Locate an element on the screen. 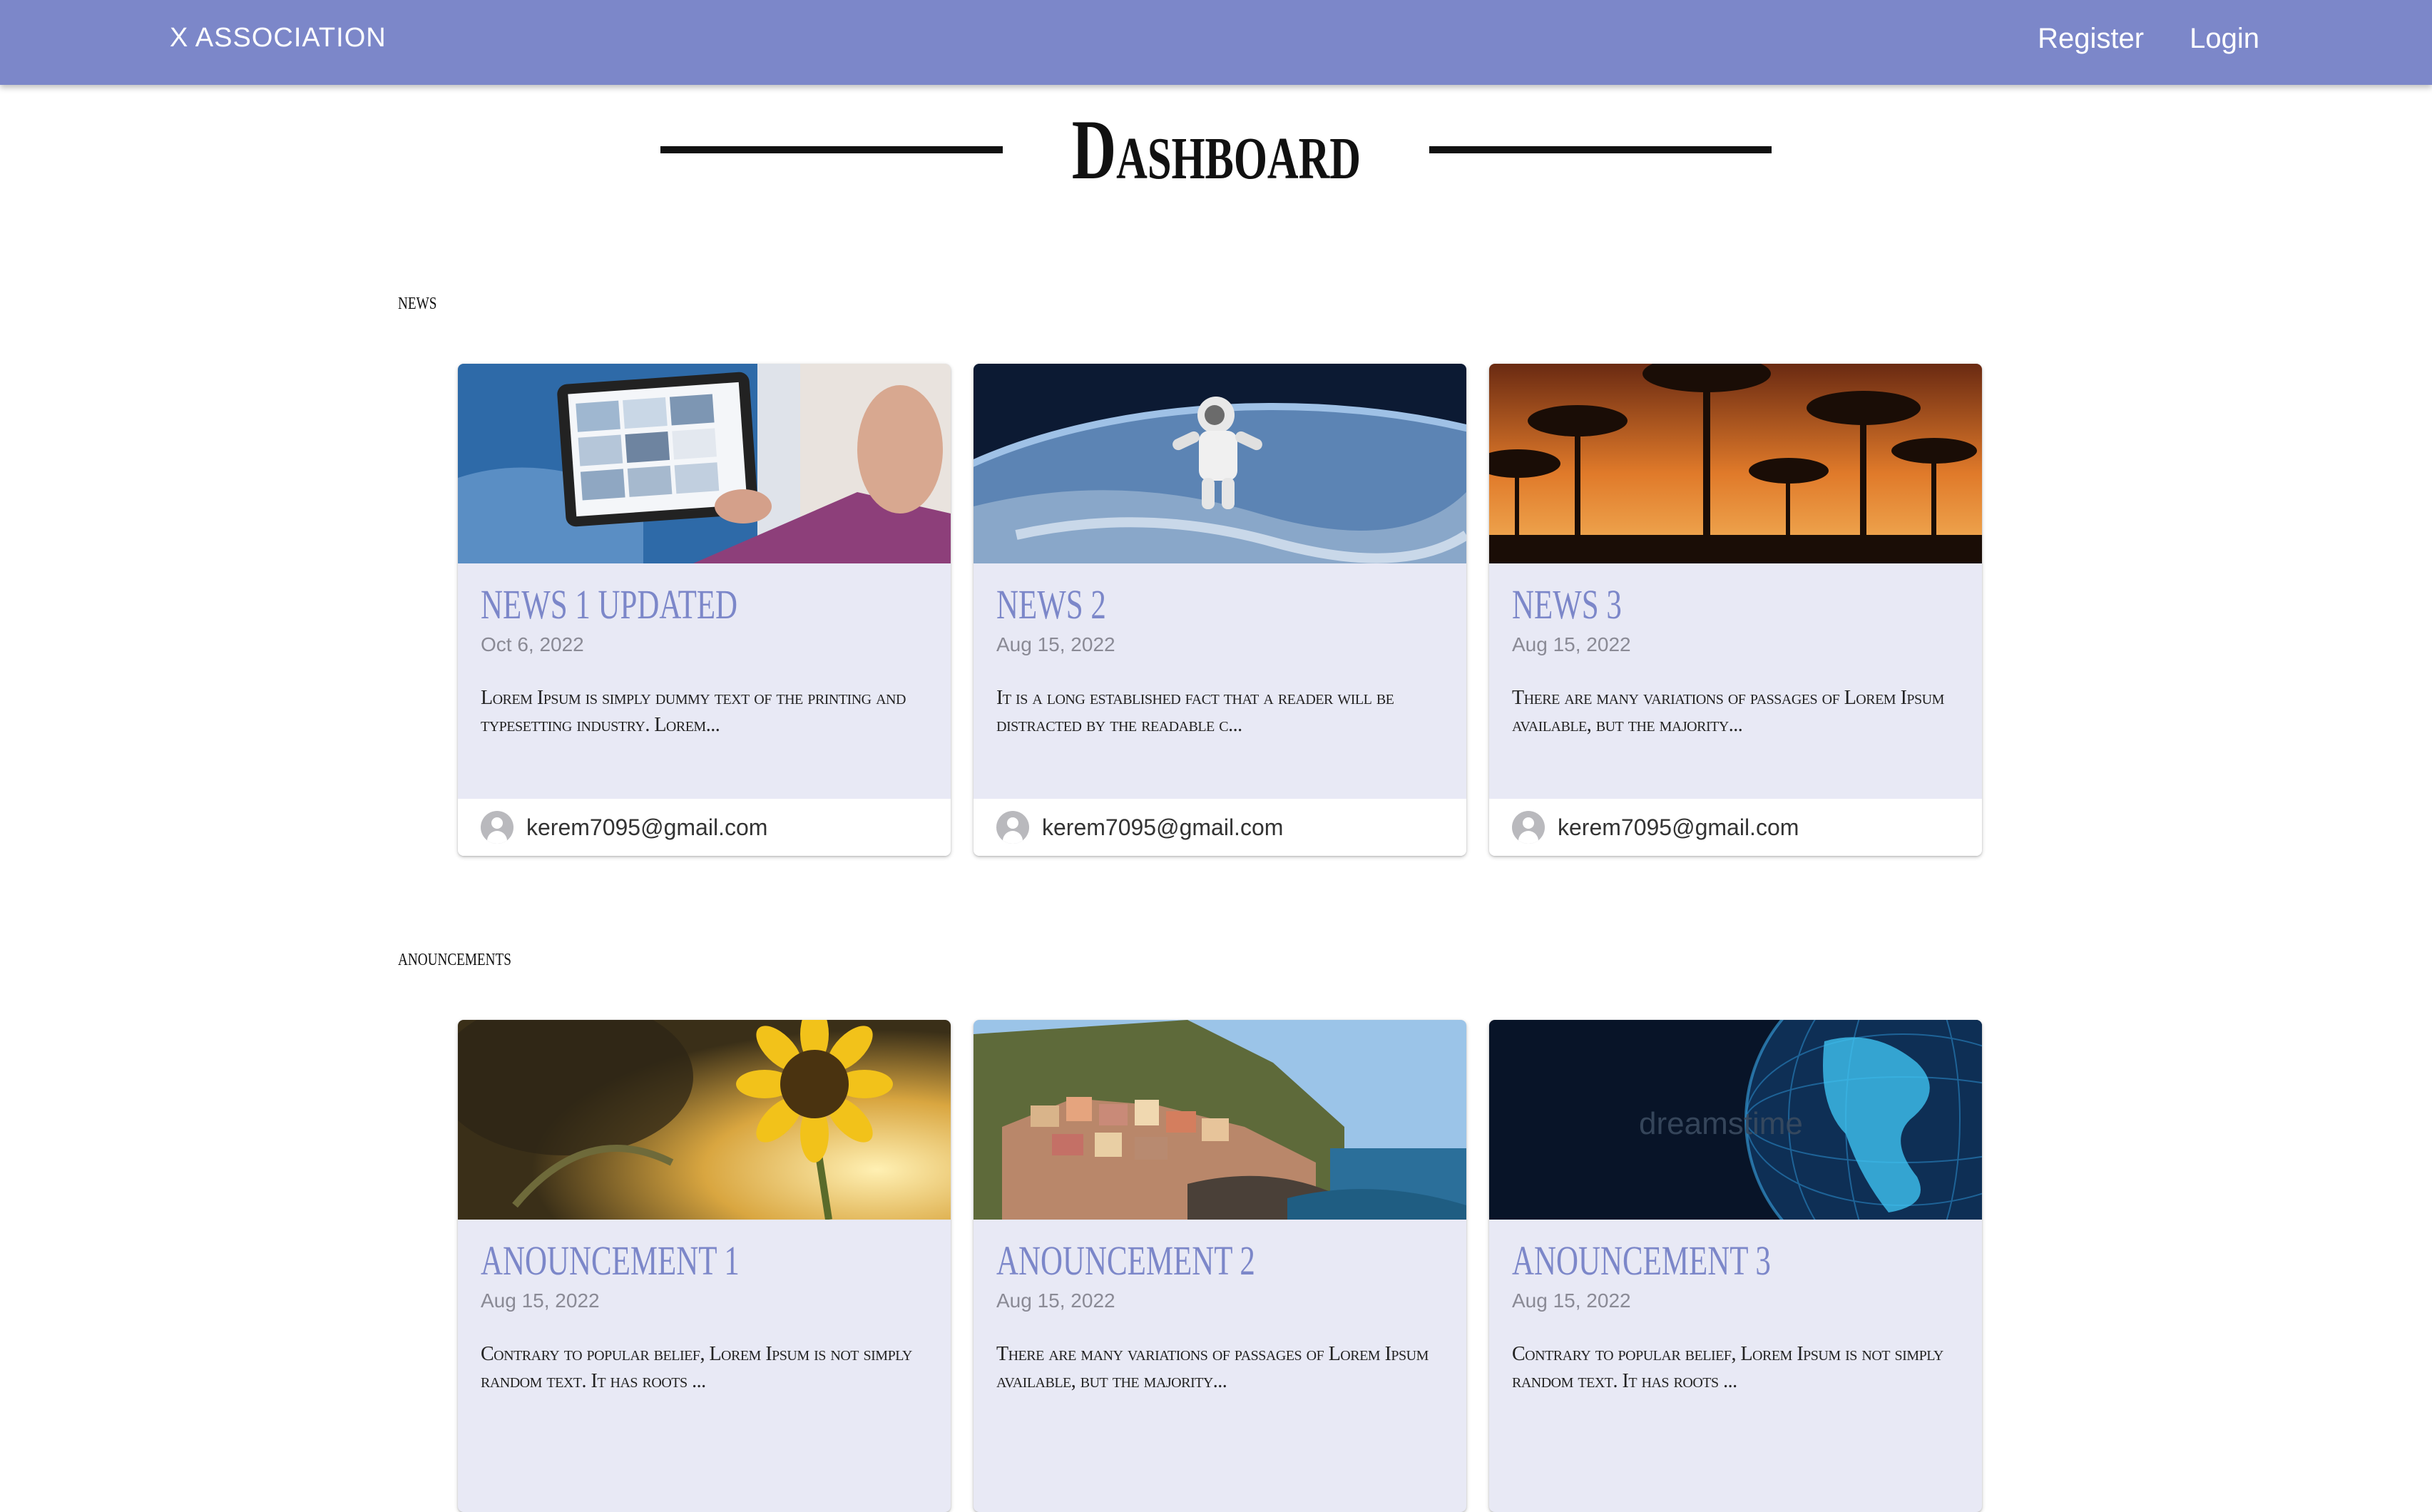 The height and width of the screenshot is (1512, 2432). dreamstime-watermark: dreamstime is located at coordinates (1721, 1123).